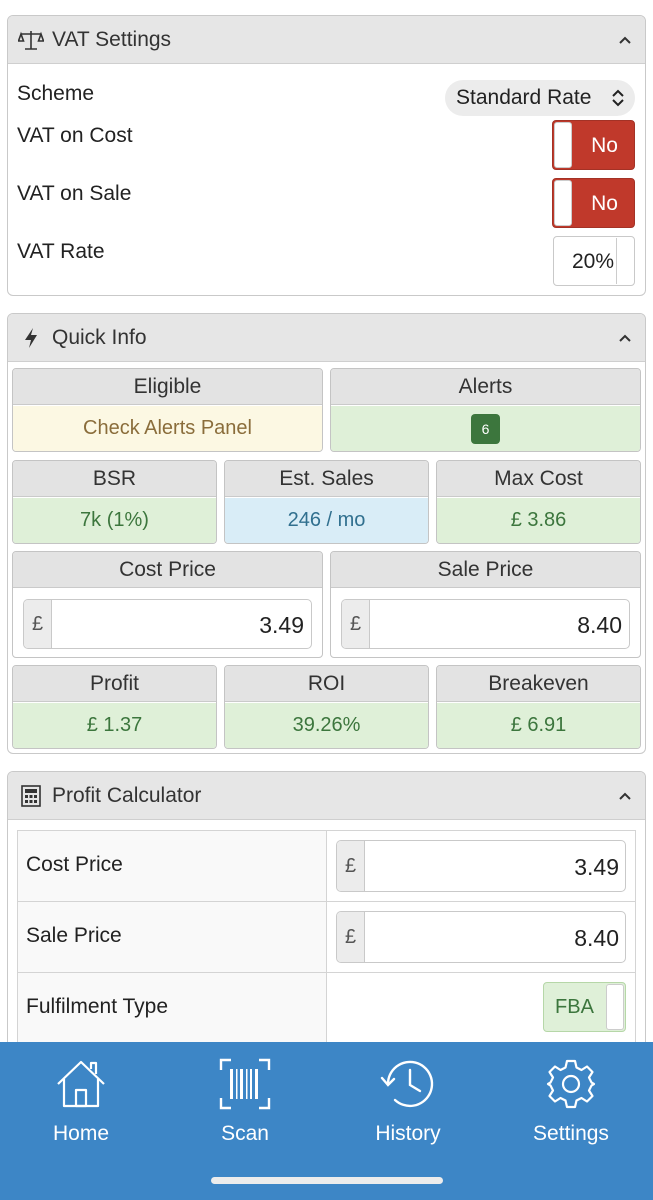 The image size is (653, 1200). Describe the element at coordinates (604, 203) in the screenshot. I see `vat-on-sale-value: No` at that location.